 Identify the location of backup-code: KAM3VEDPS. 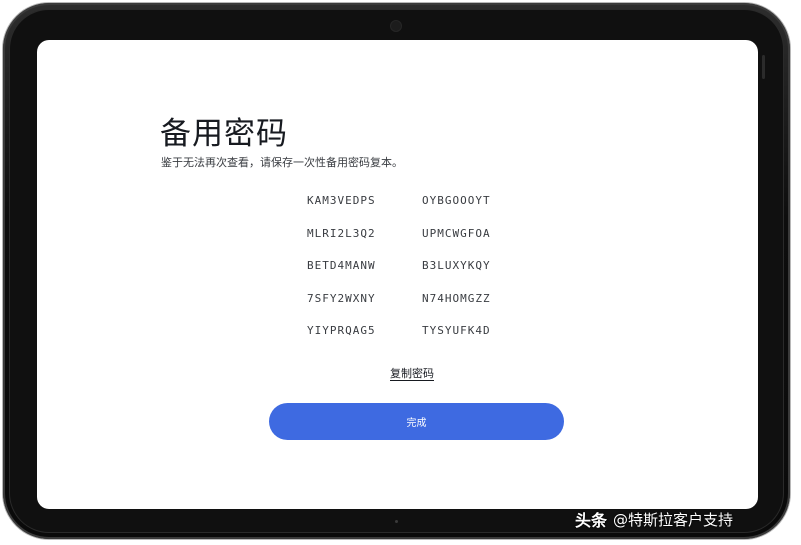
(341, 200).